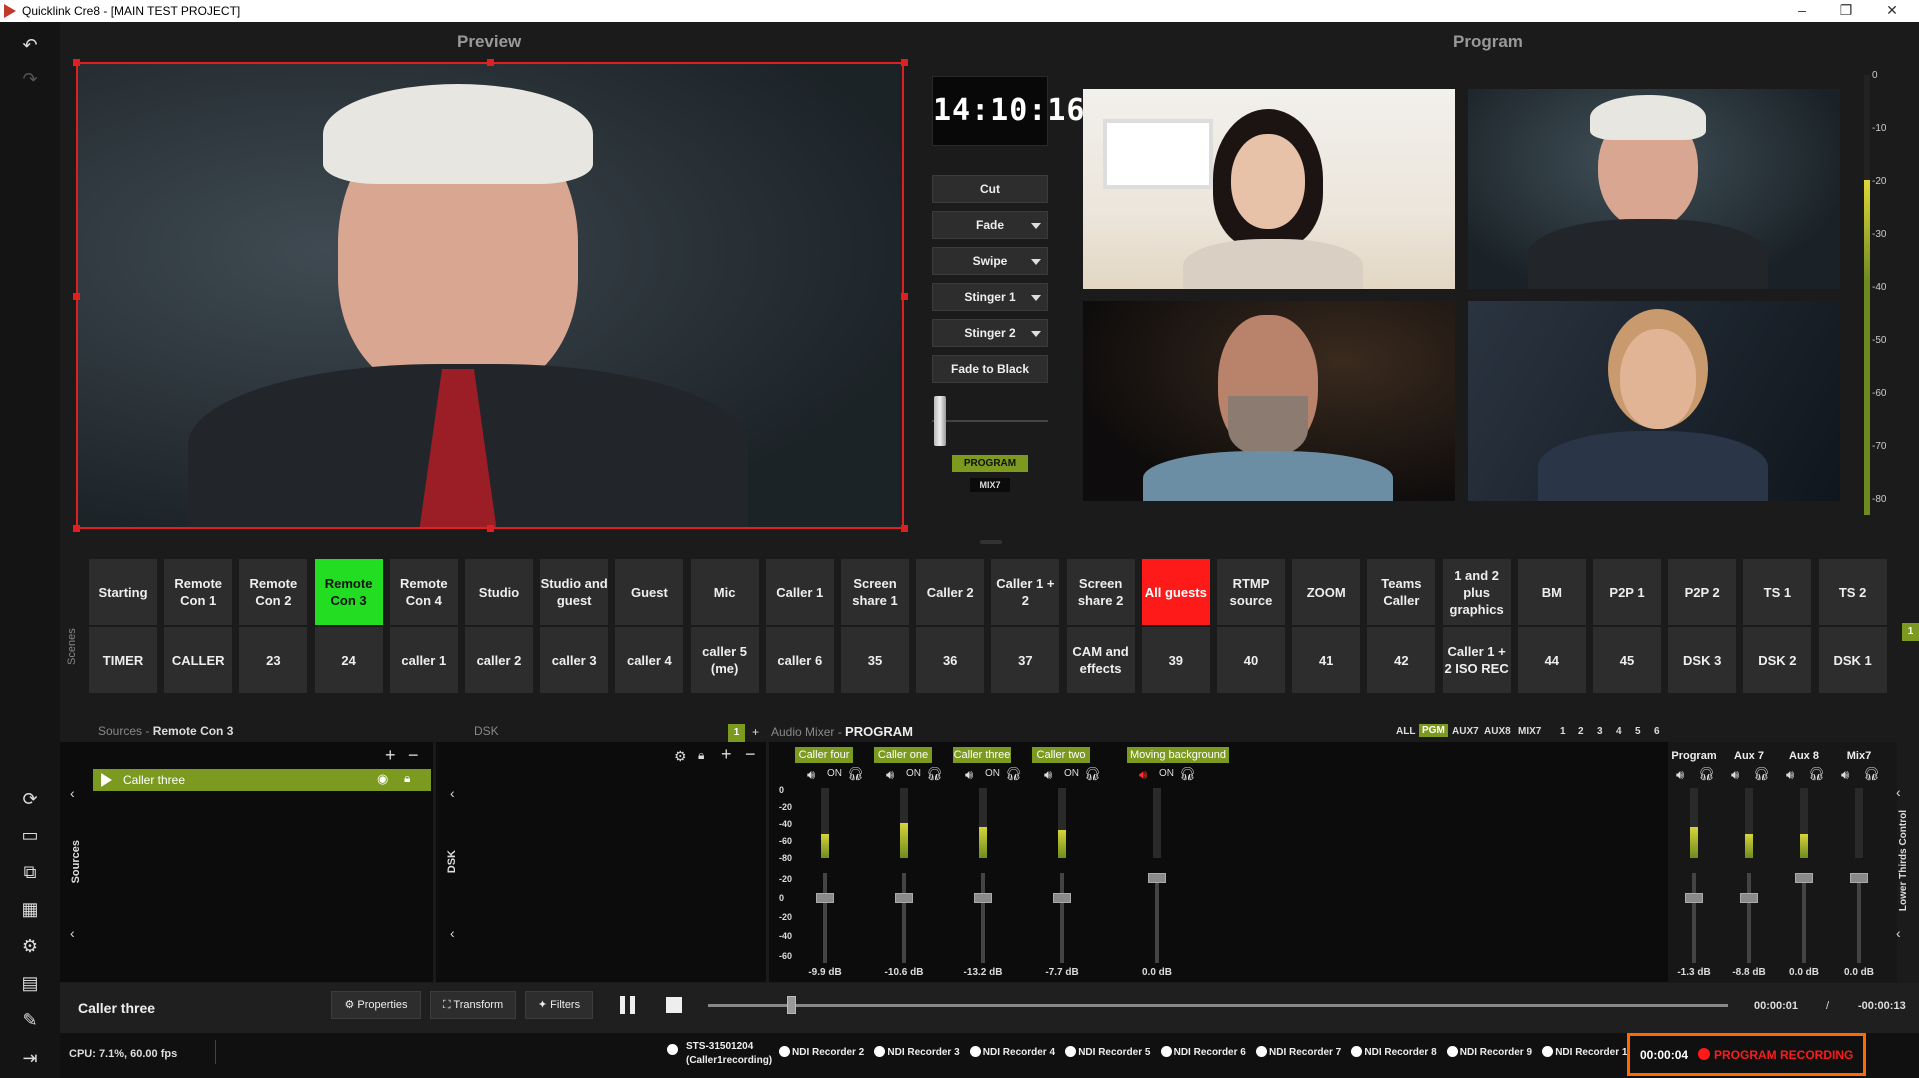 The image size is (1919, 1078). I want to click on scene-button: P2P 2, so click(1702, 592).